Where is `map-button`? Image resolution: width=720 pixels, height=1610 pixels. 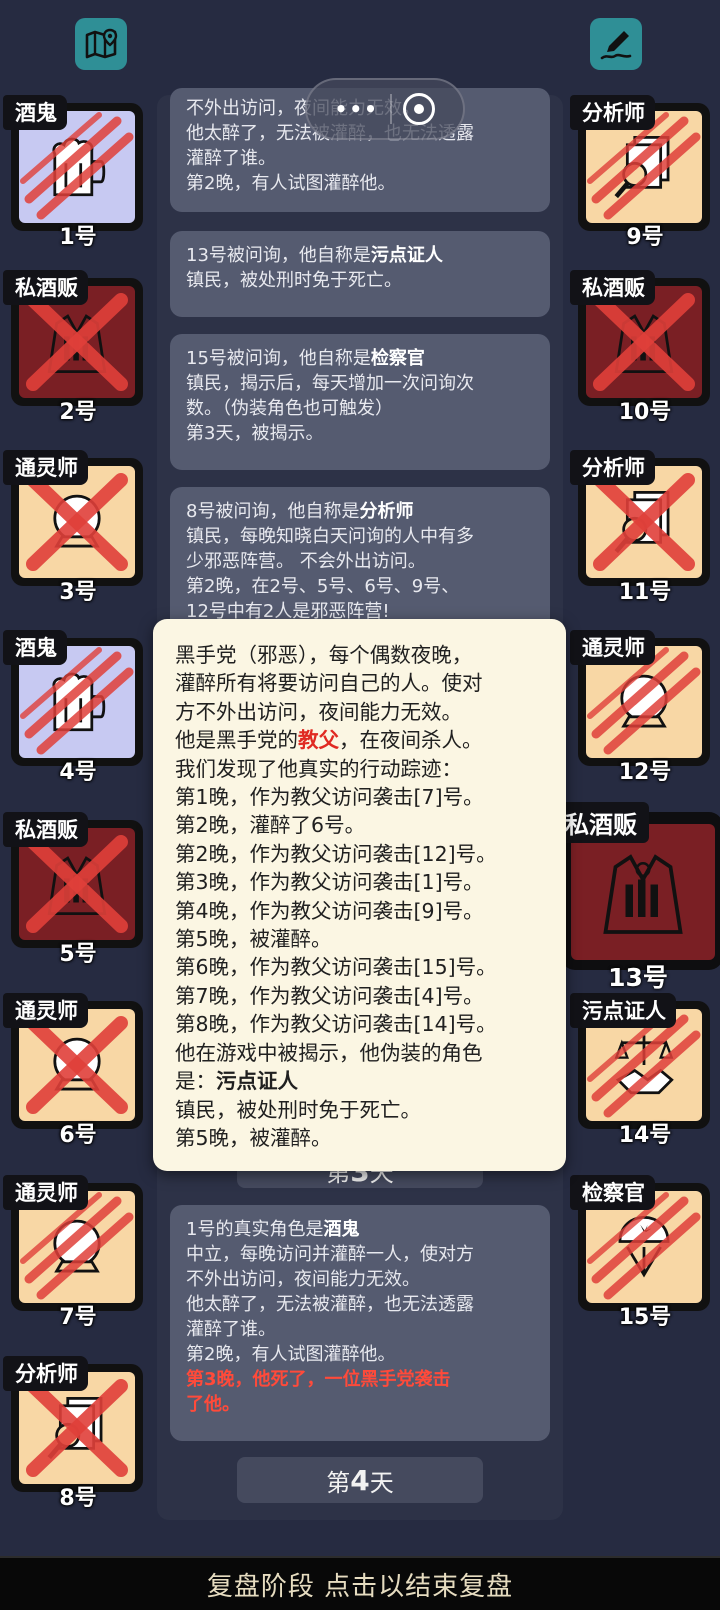 map-button is located at coordinates (101, 44).